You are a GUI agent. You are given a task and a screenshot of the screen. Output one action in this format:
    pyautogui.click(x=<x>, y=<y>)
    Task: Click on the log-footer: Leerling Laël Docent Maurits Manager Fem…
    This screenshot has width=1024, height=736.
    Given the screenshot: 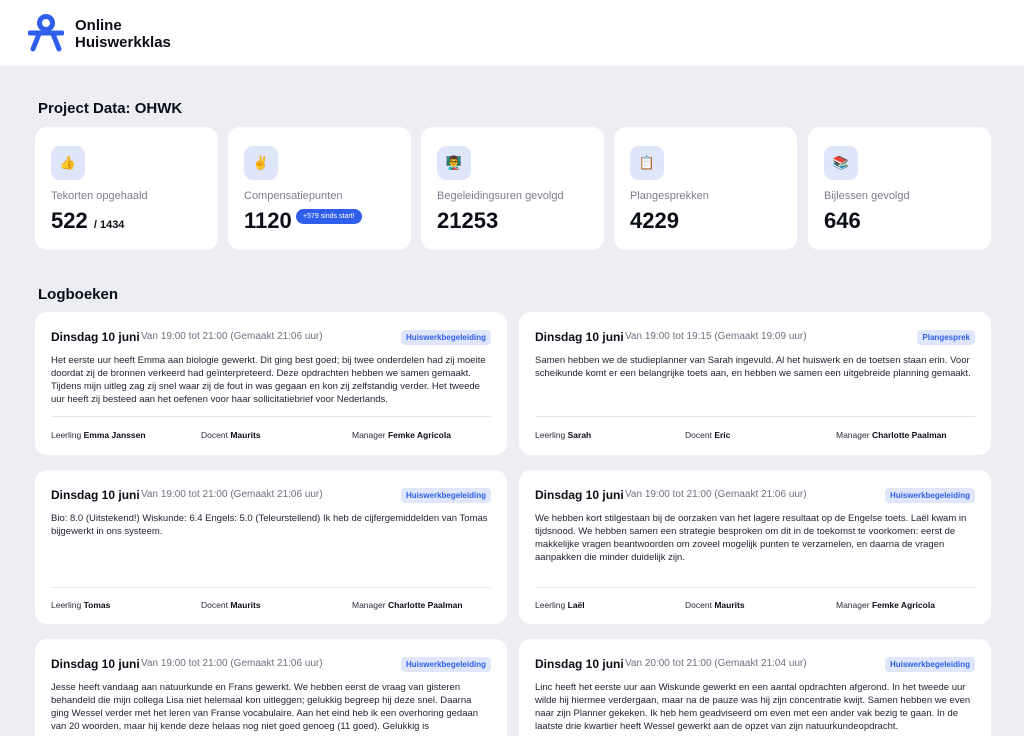 What is the action you would take?
    pyautogui.click(x=755, y=606)
    